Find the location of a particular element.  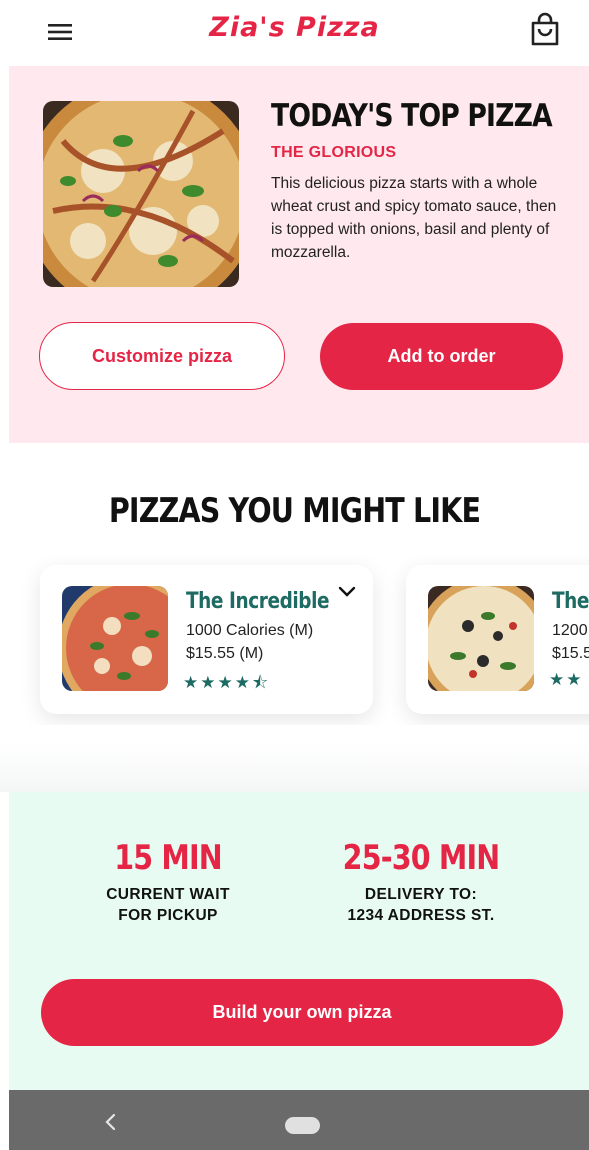

delivery-wait-value: 25-30 MIN is located at coordinates (421, 858).